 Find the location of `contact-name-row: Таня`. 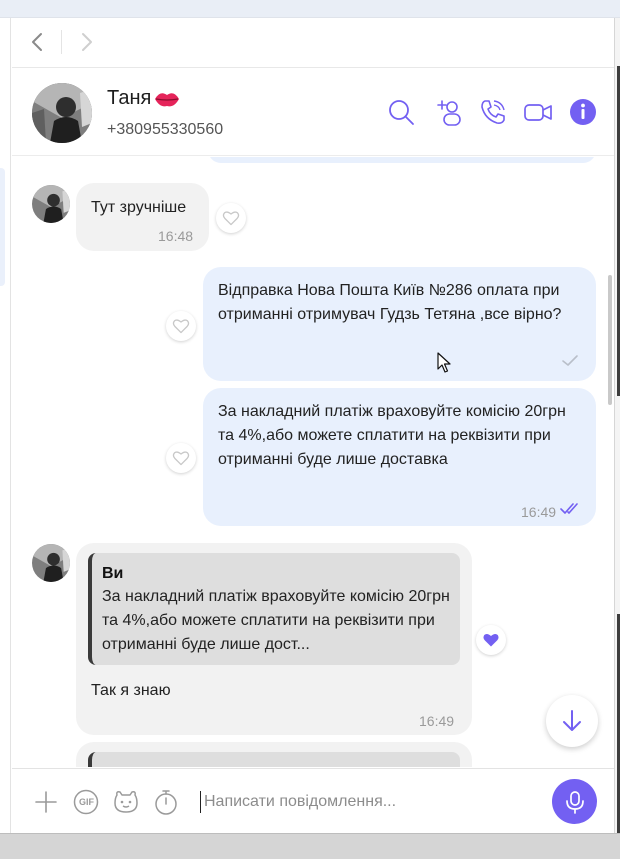

contact-name-row: Таня is located at coordinates (143, 98).